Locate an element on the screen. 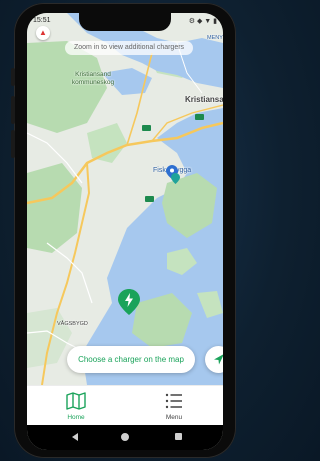  status-time: 15:51 is located at coordinates (42, 20).